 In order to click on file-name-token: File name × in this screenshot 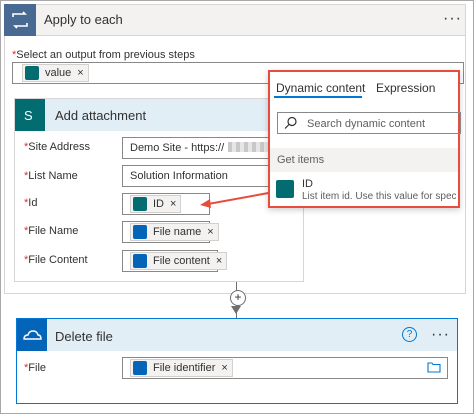, I will do `click(174, 232)`.